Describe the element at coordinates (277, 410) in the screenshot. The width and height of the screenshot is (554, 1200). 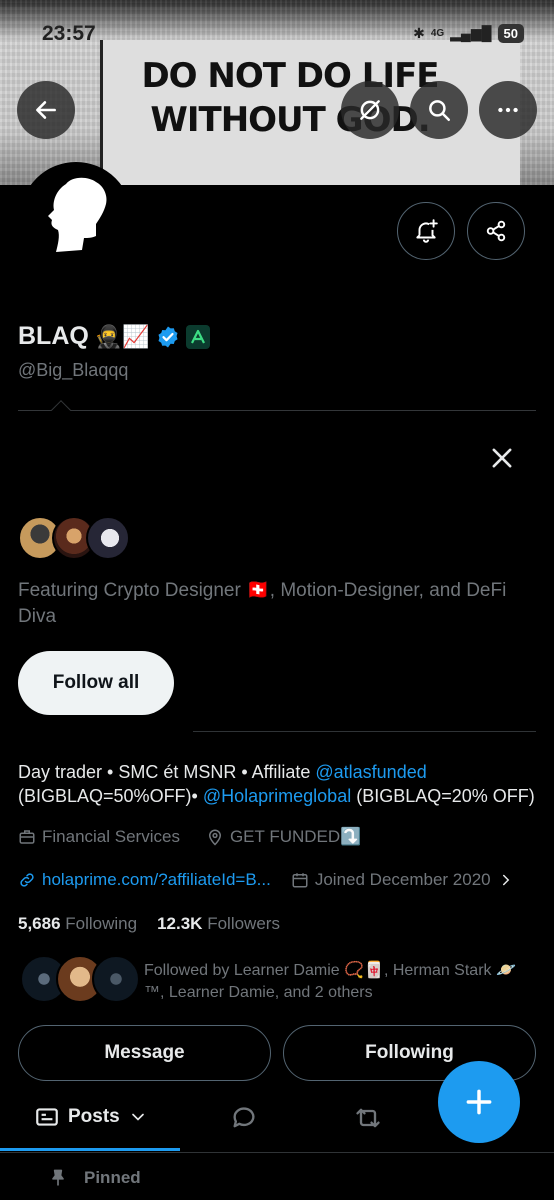
I see `suggestions-divider` at that location.